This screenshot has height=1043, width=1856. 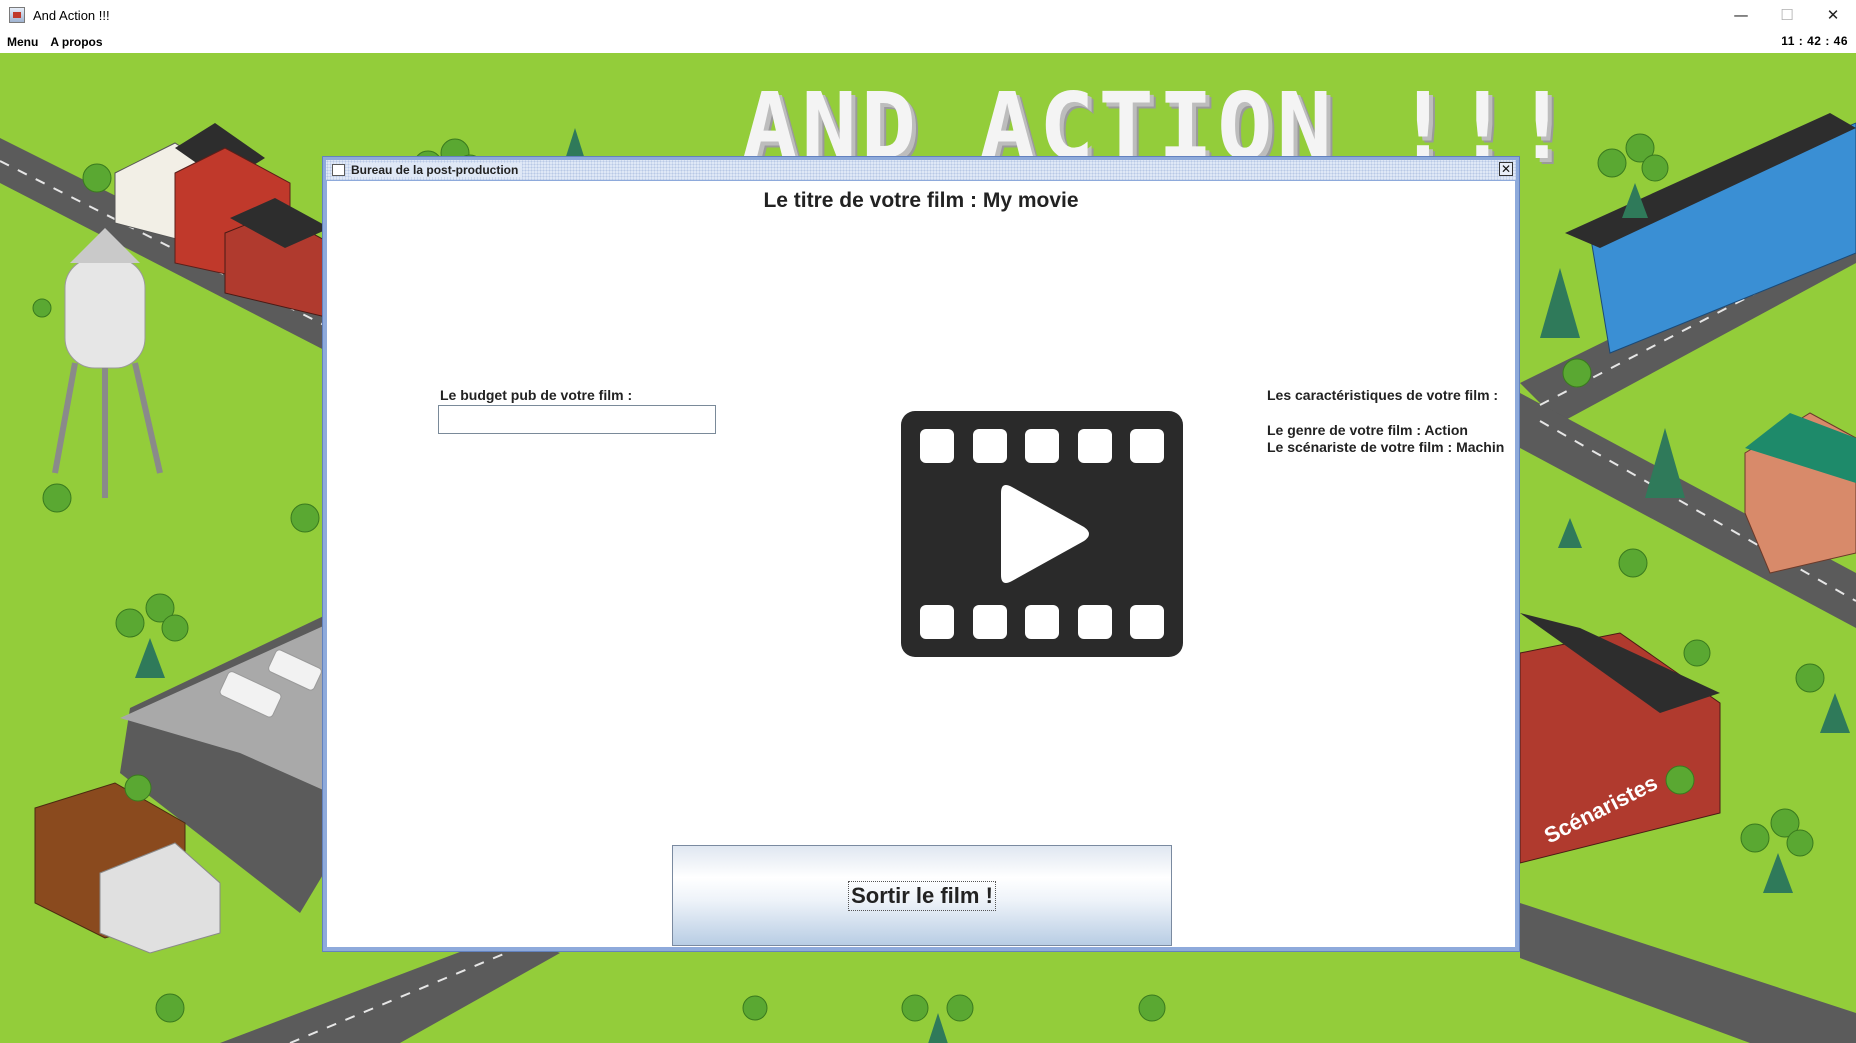 I want to click on frame-icon, so click(x=338, y=170).